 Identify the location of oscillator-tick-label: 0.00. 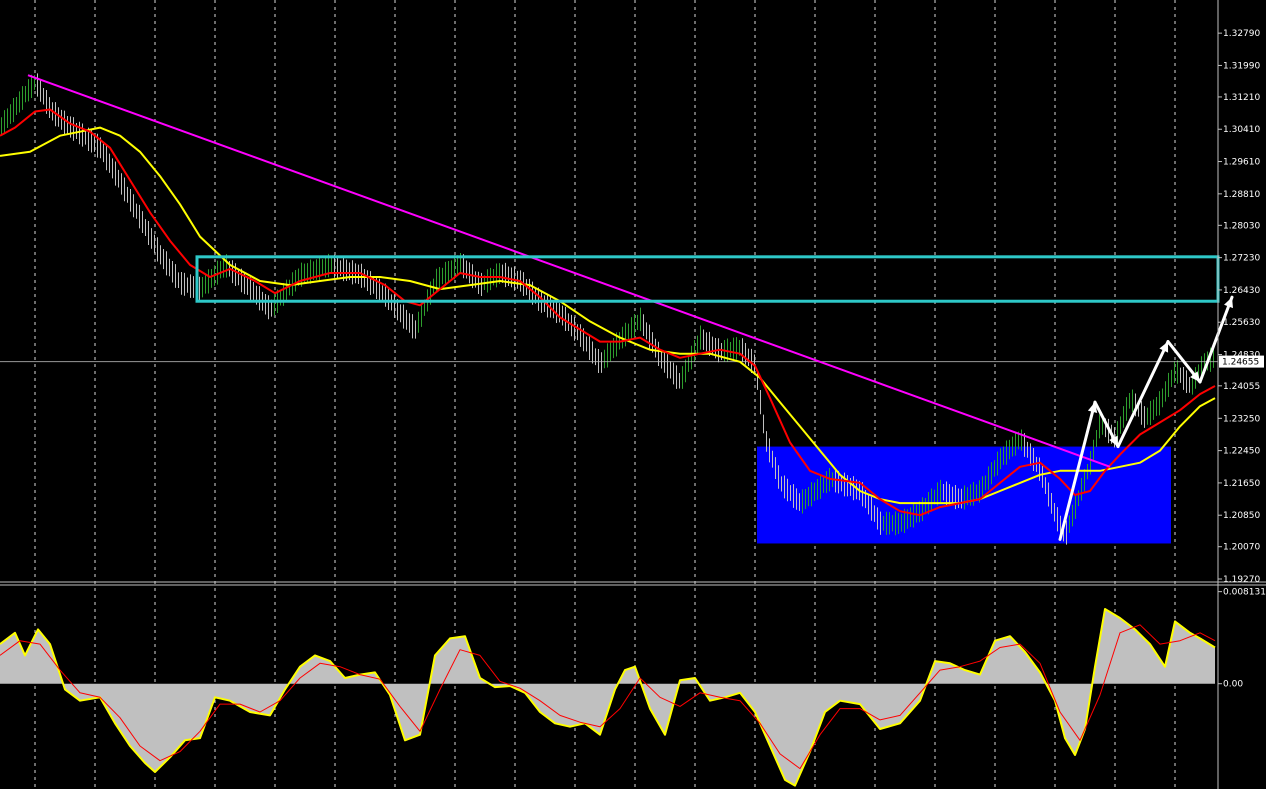
(1233, 685).